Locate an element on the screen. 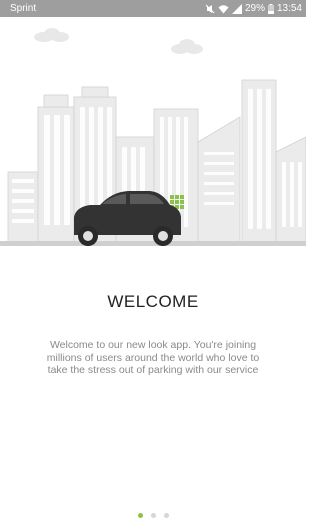  battery-icon is located at coordinates (270, 8).